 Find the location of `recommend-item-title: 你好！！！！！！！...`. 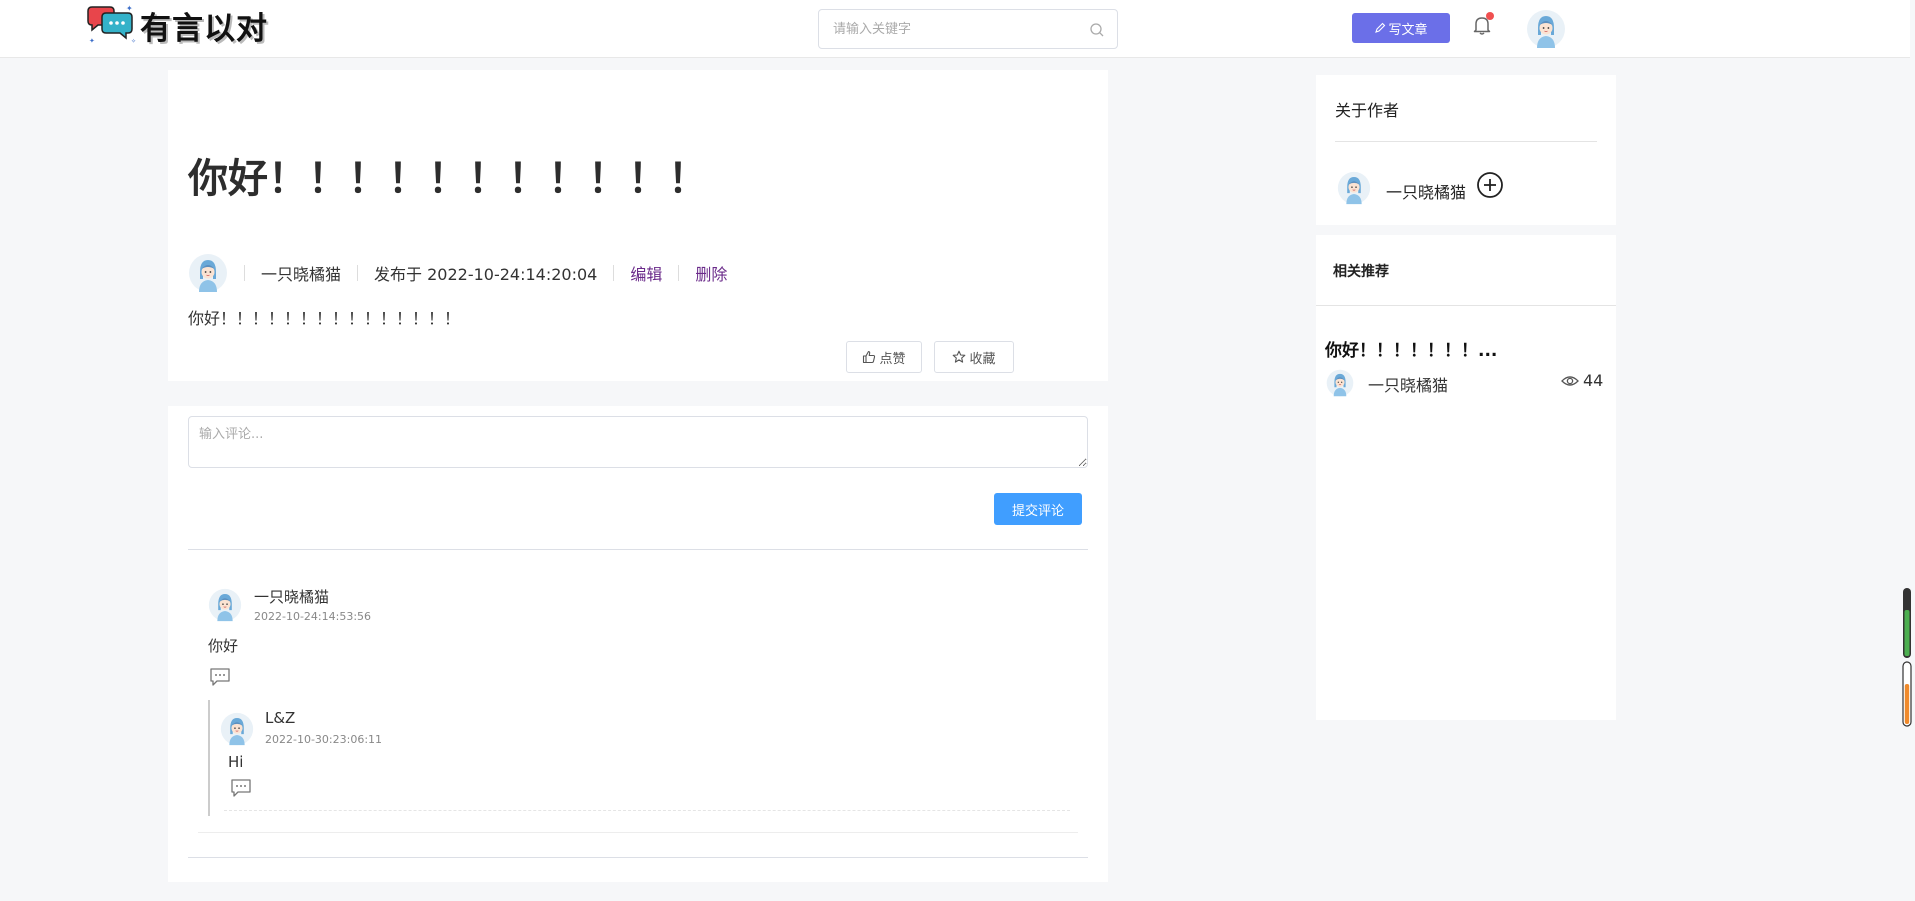

recommend-item-title: 你好！！！！！！！... is located at coordinates (1411, 348).